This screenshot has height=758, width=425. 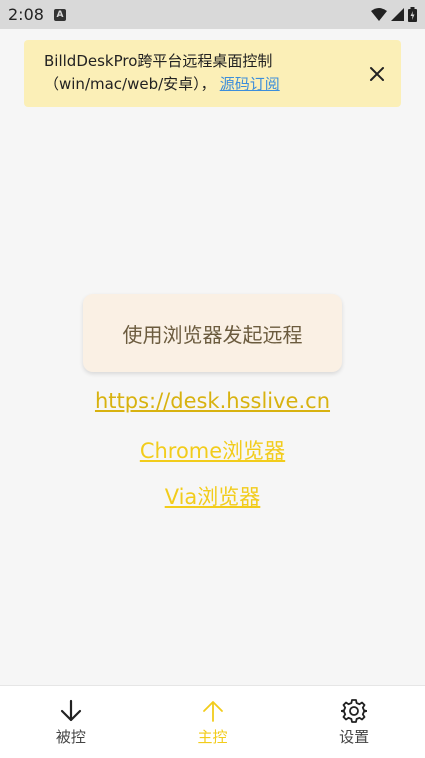 I want to click on chrome-browser-link: Chrome浏览器, so click(x=212, y=450).